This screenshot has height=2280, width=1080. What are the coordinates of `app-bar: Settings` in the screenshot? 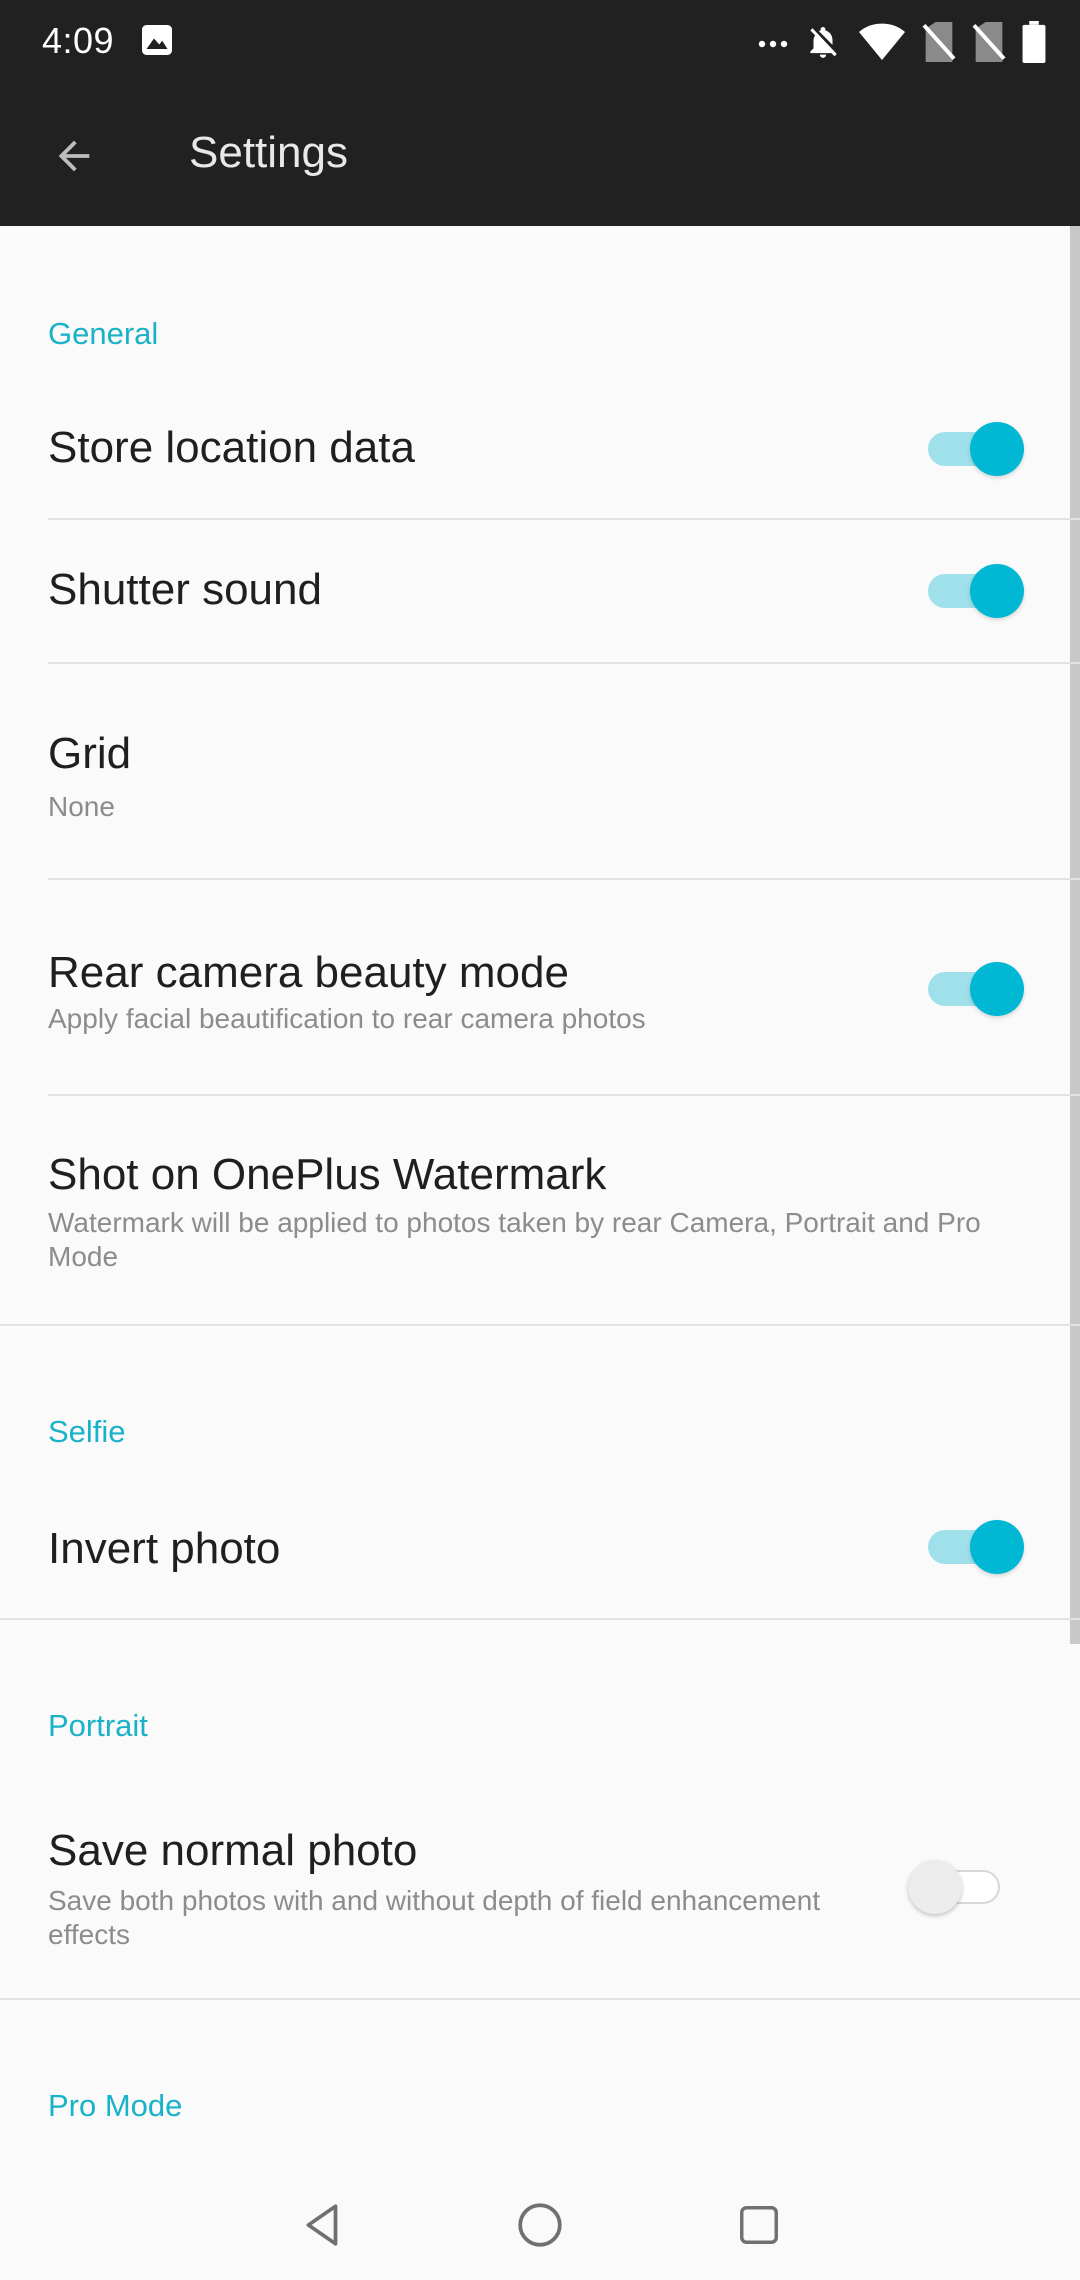 It's located at (540, 155).